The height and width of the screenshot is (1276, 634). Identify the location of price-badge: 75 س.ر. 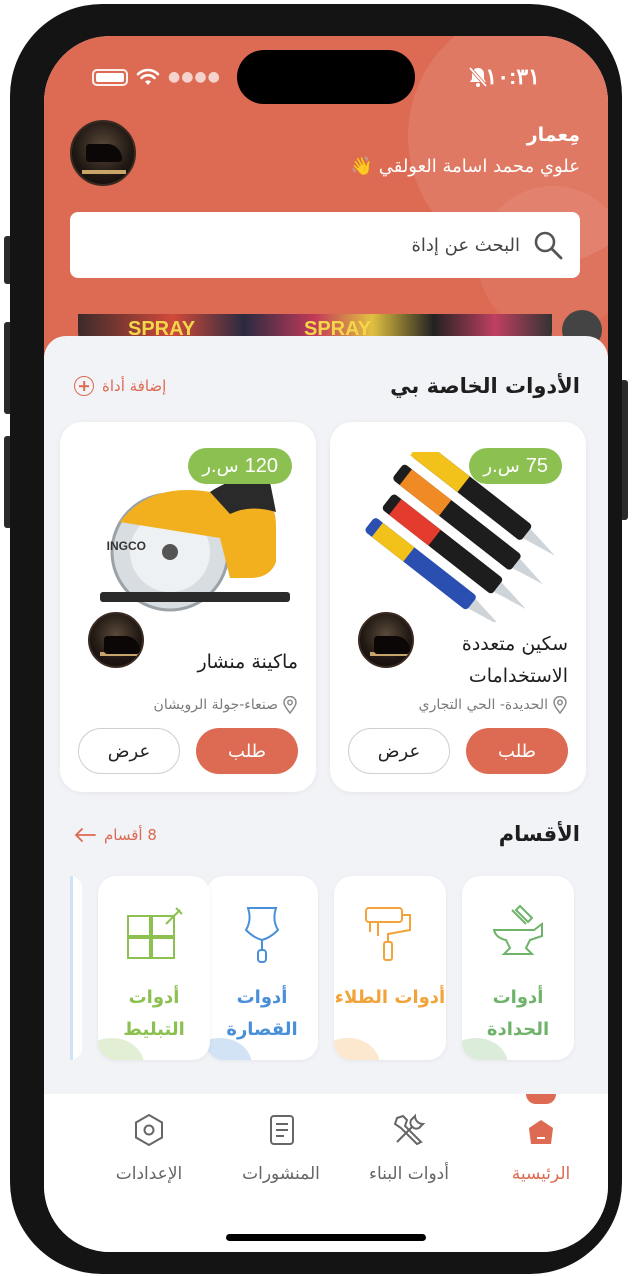
(515, 466).